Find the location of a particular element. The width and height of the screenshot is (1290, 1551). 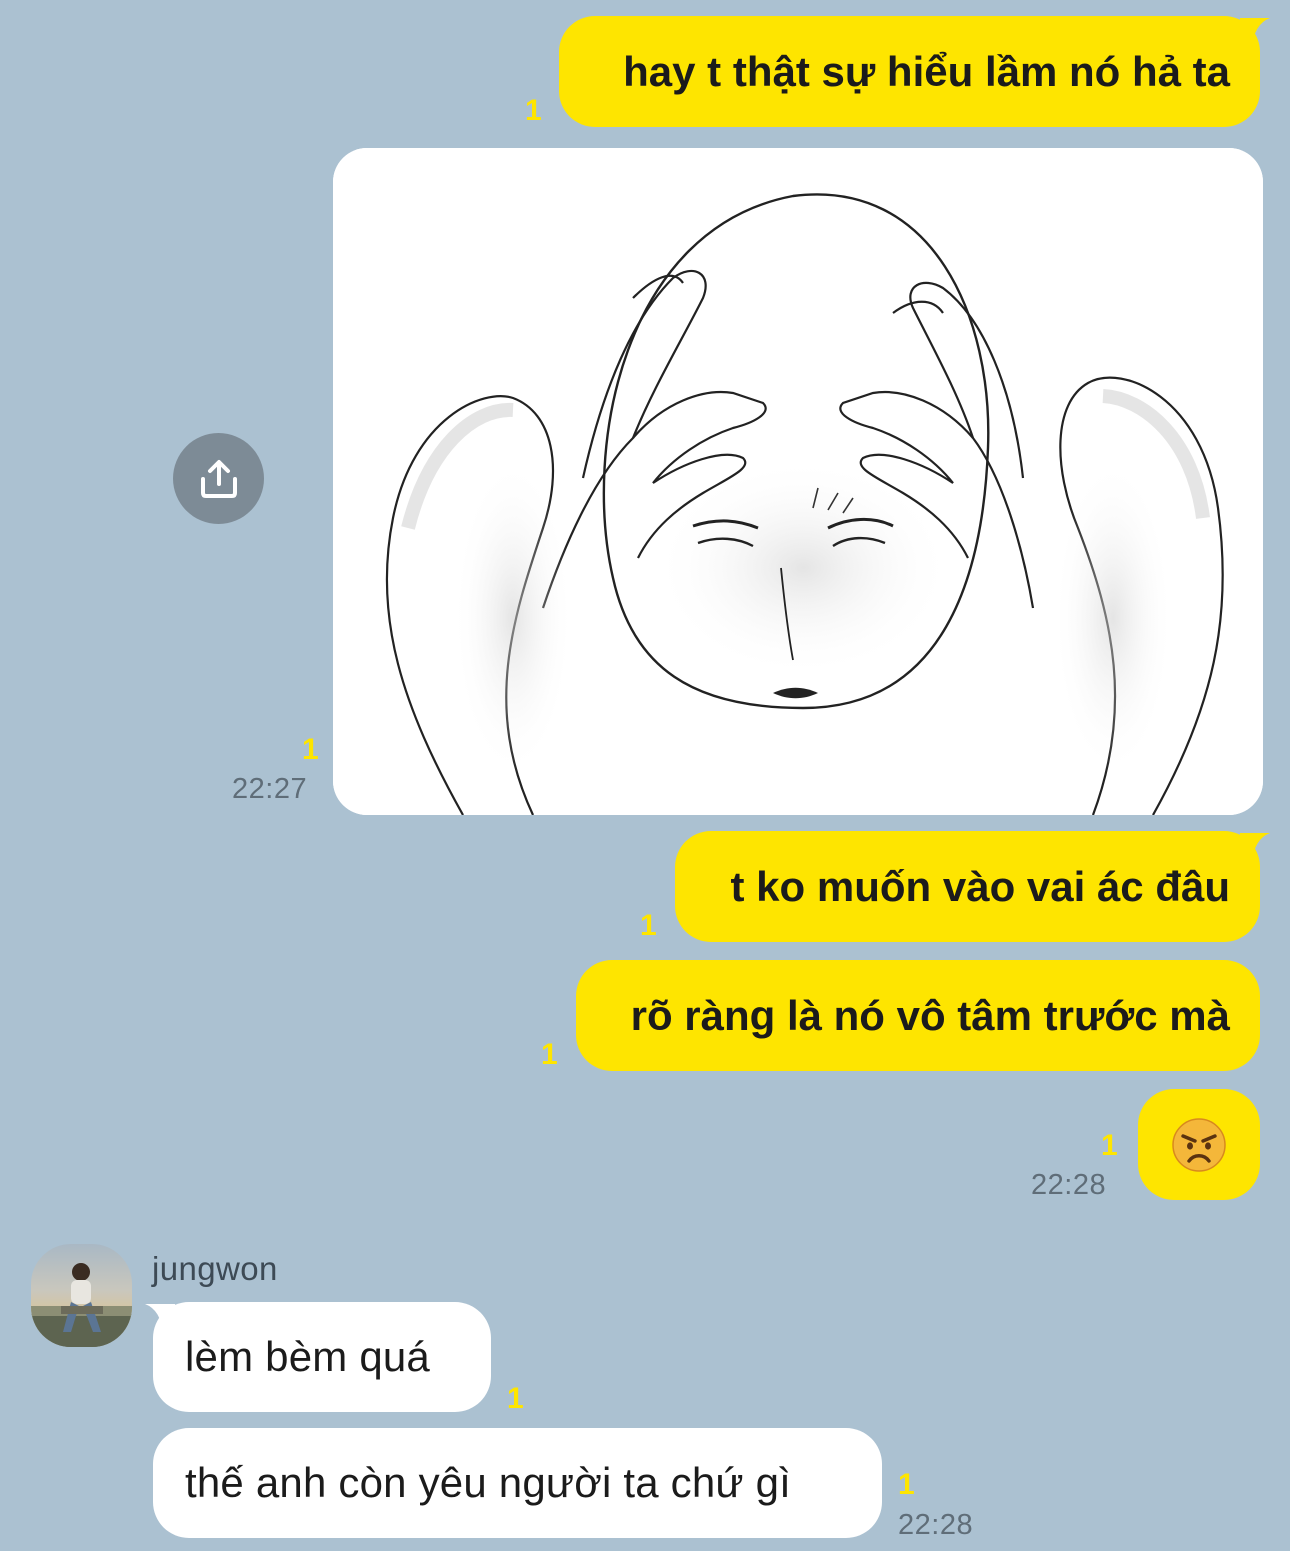

sender-name: jungwon is located at coordinates (215, 1268).